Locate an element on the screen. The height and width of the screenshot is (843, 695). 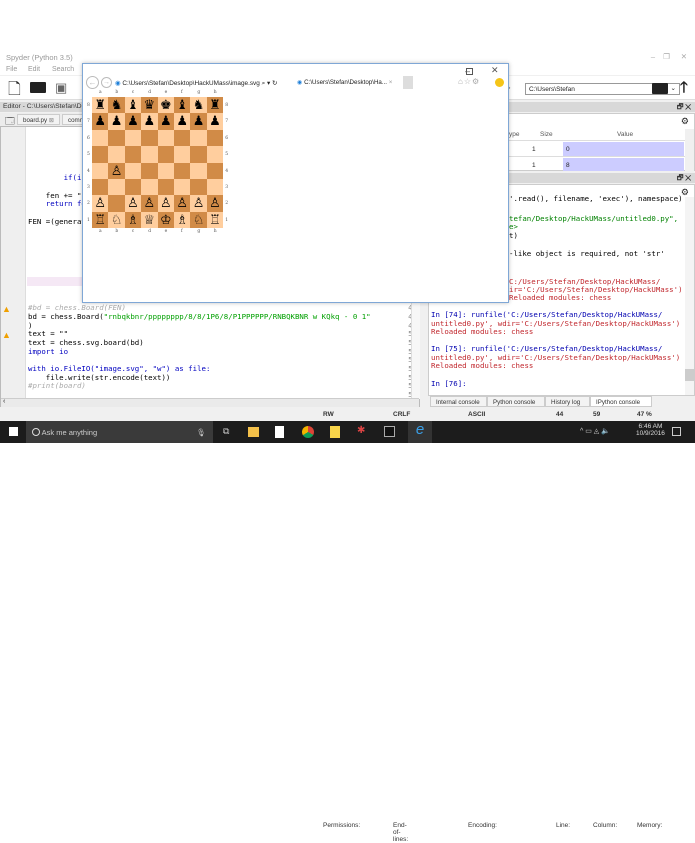
board-square: ♗ is located at coordinates (133, 220).